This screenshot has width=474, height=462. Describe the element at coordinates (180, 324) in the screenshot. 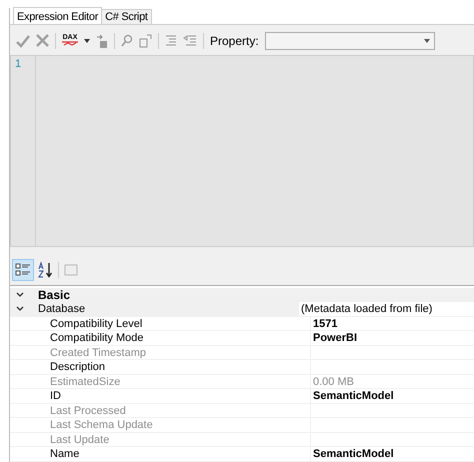

I see `property-name: Compatibility Level` at that location.